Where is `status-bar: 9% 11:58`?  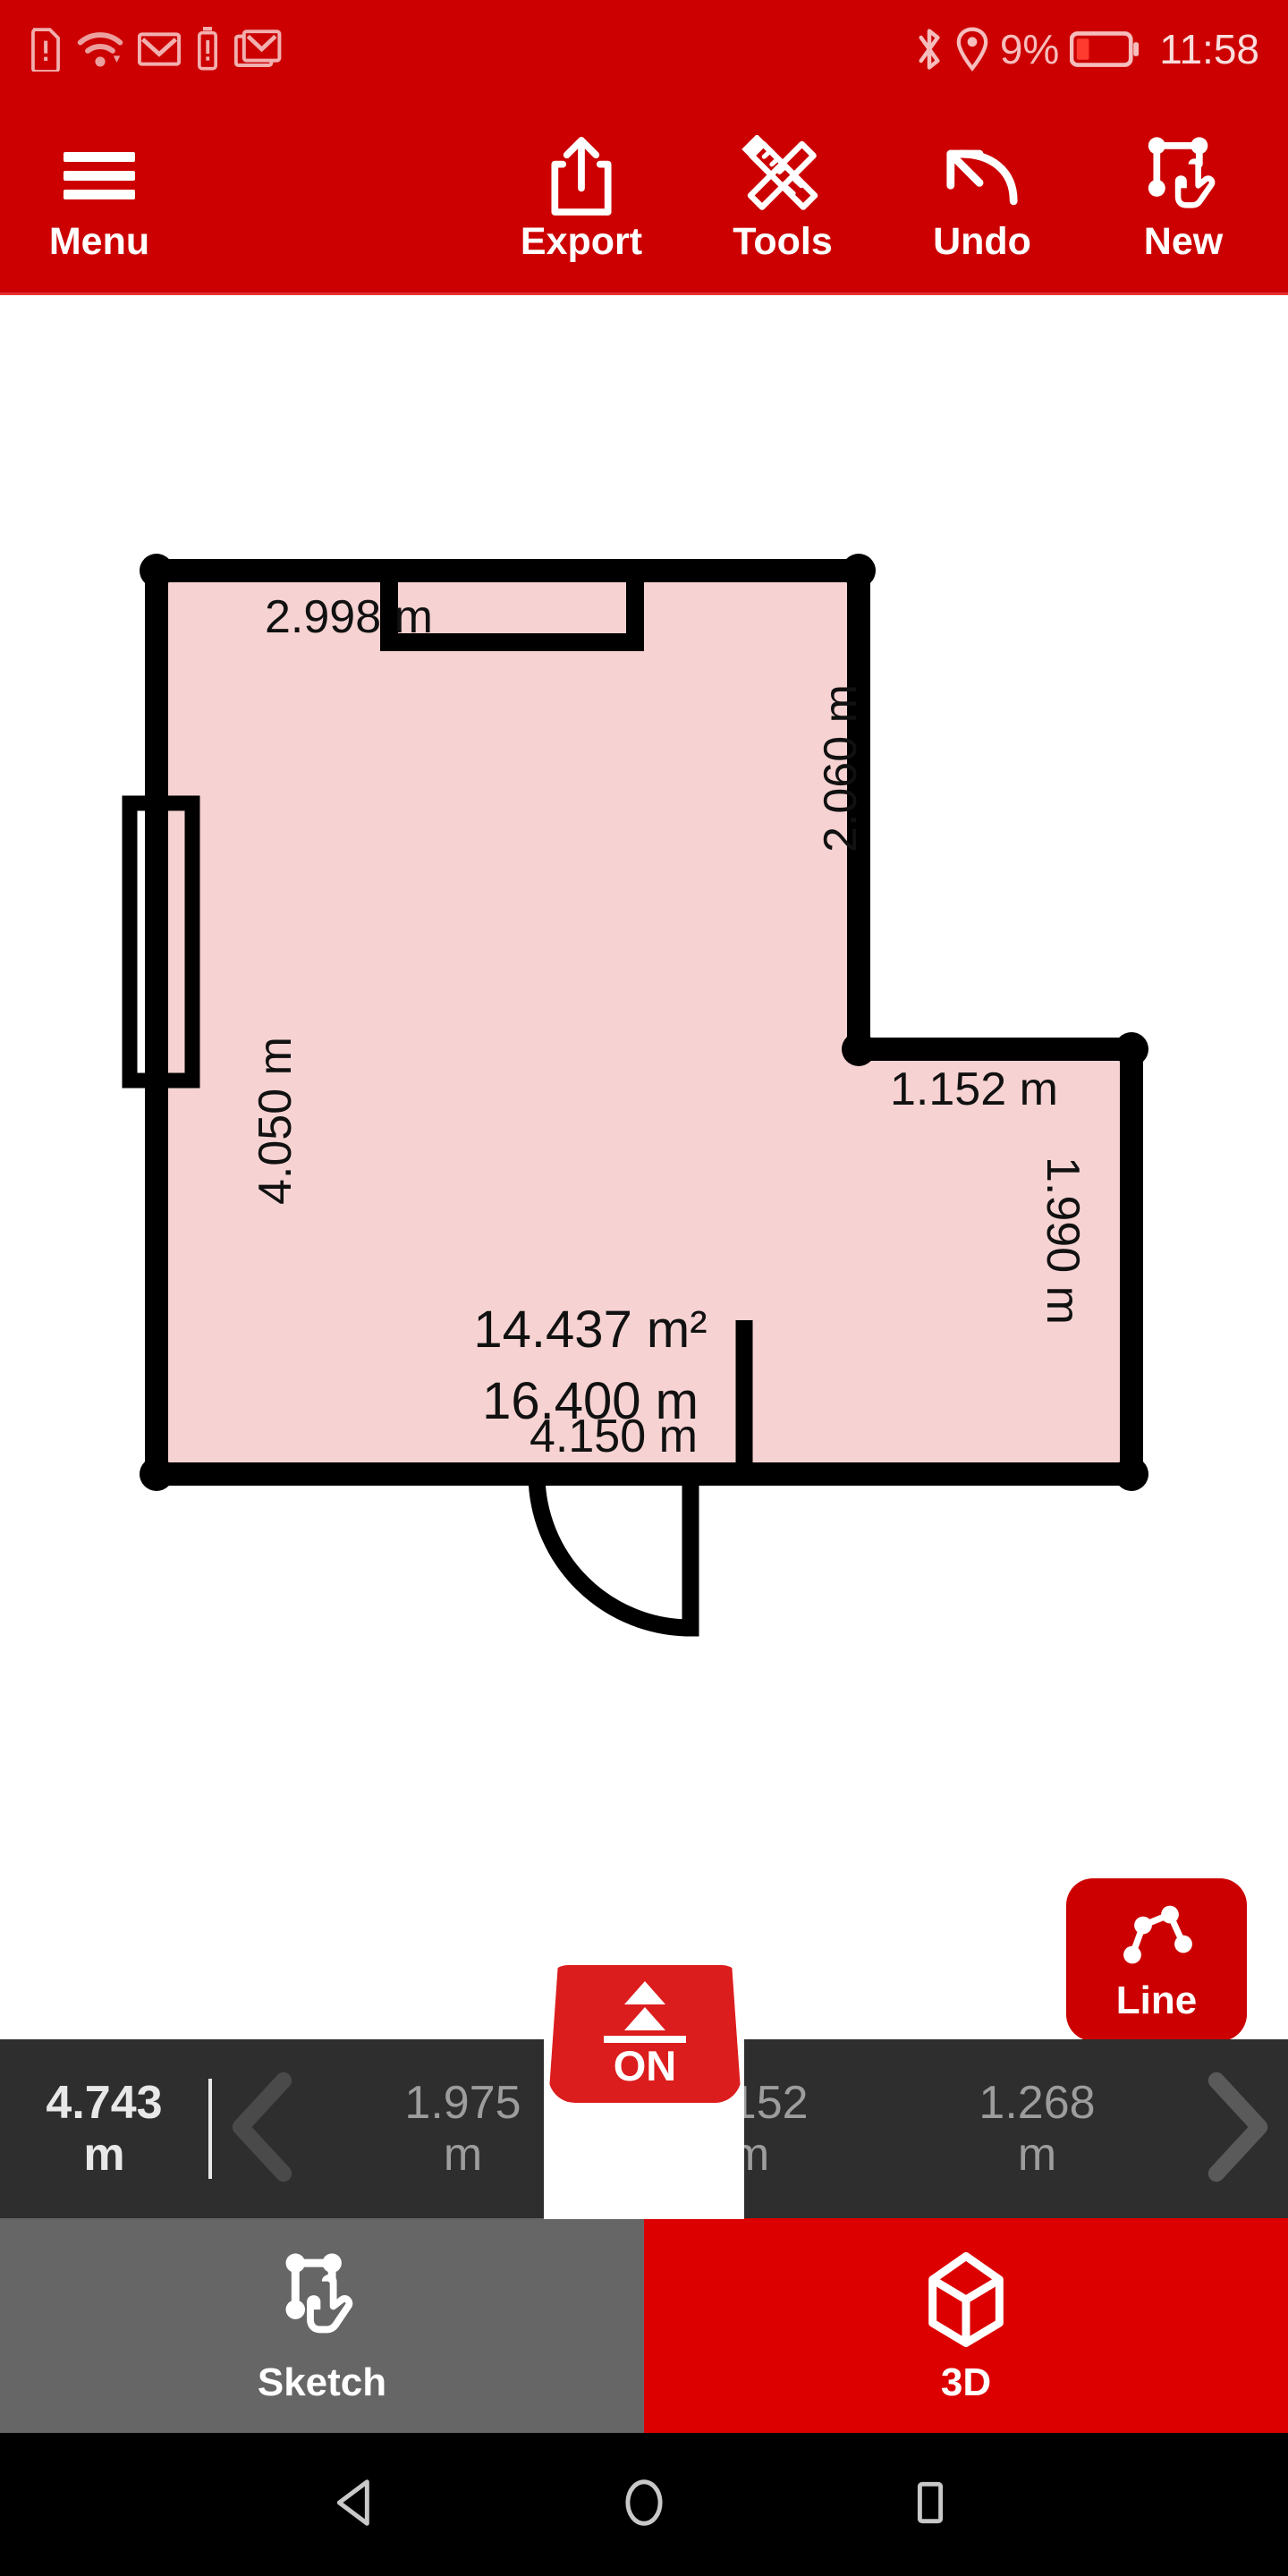 status-bar: 9% 11:58 is located at coordinates (644, 49).